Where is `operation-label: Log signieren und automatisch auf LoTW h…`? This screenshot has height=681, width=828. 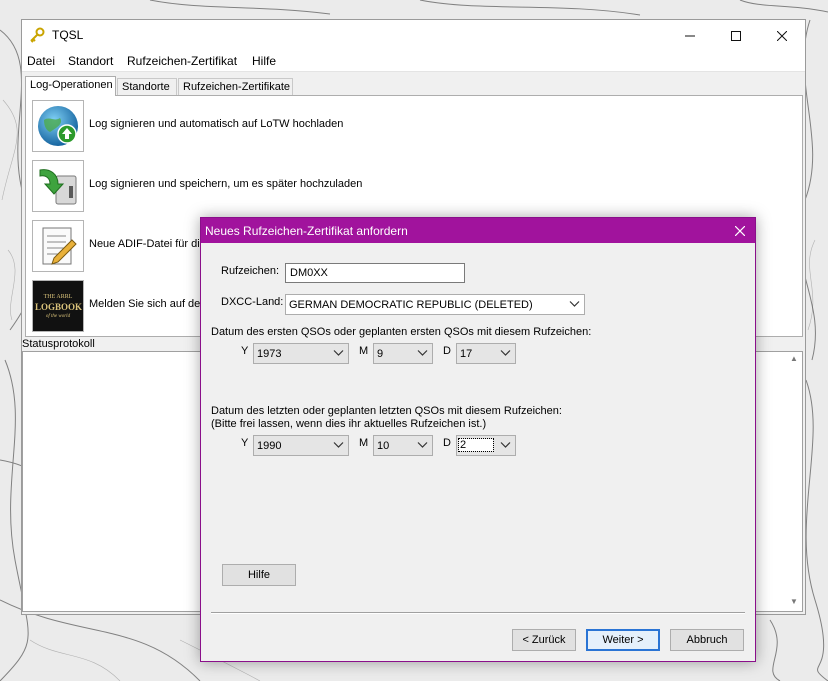
operation-label: Log signieren und automatisch auf LoTW h… is located at coordinates (216, 124).